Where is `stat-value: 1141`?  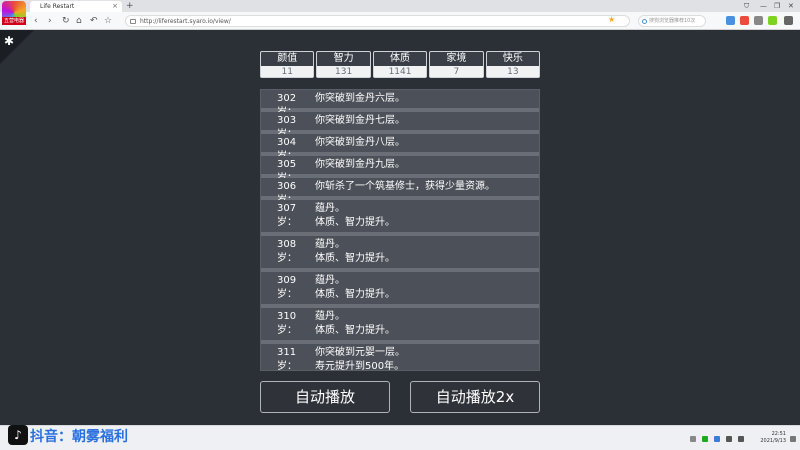 stat-value: 1141 is located at coordinates (400, 71).